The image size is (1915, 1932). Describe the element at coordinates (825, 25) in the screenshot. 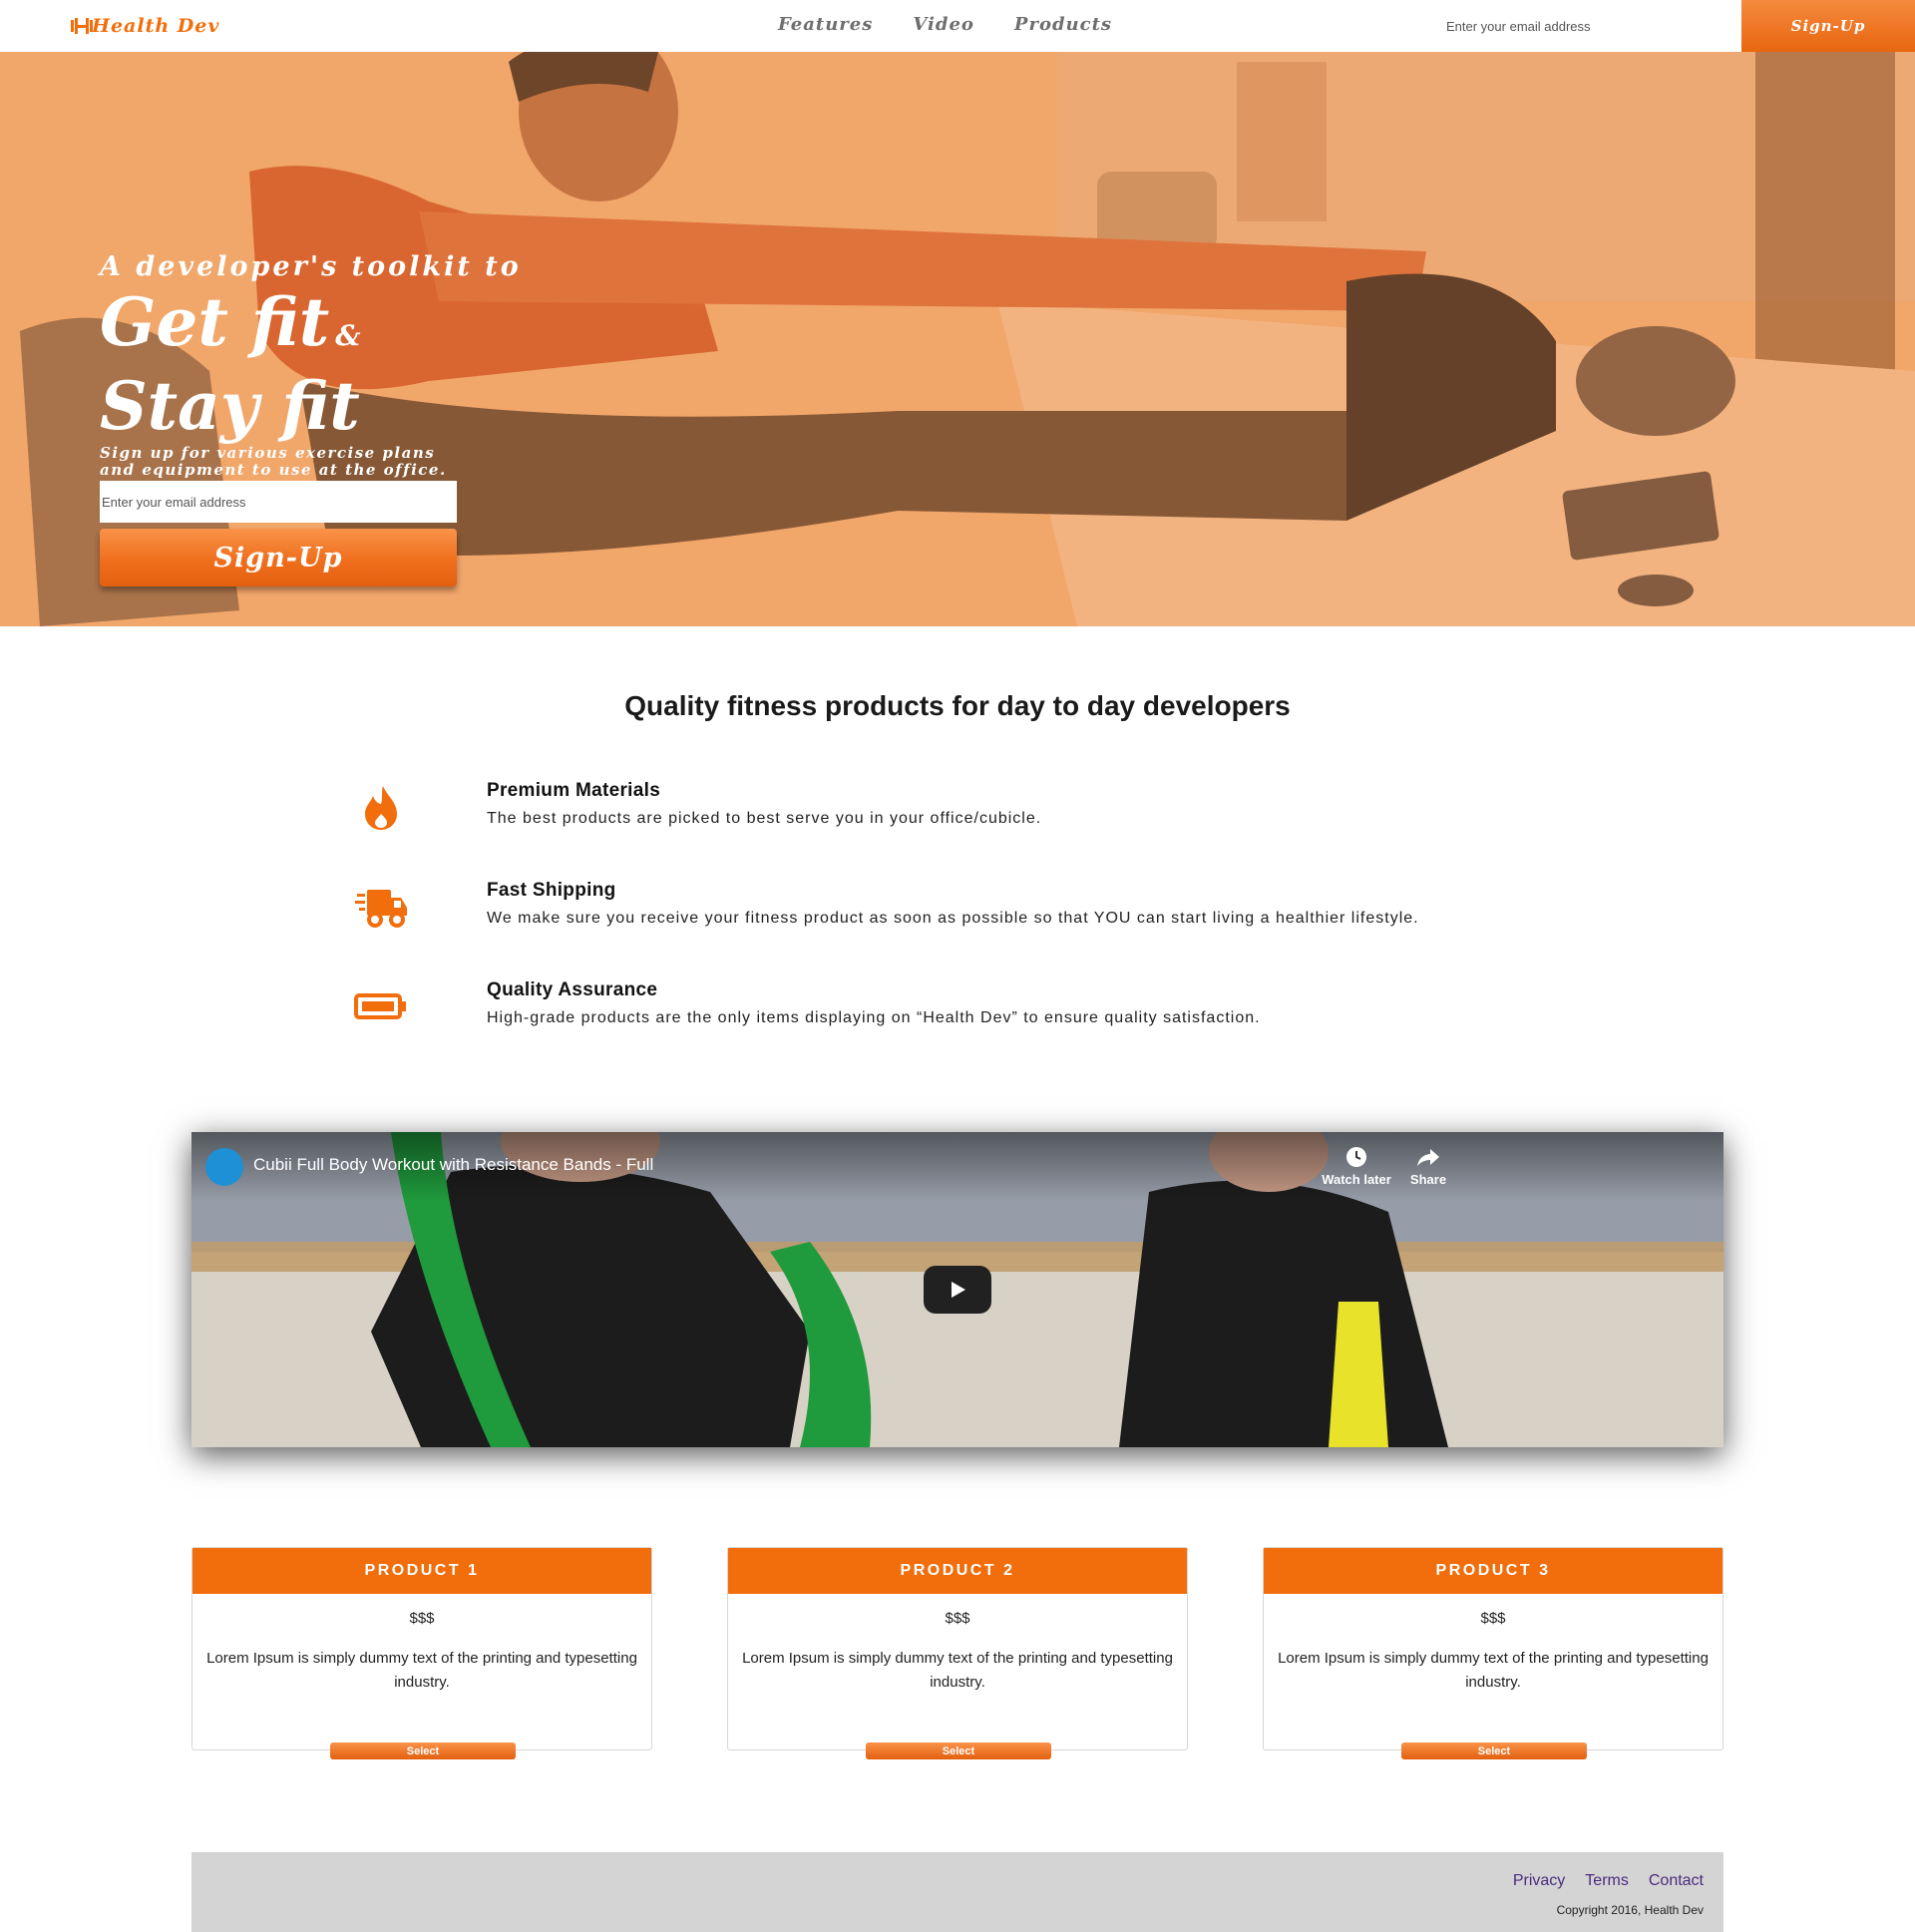

I see `nav-link-features: Features` at that location.